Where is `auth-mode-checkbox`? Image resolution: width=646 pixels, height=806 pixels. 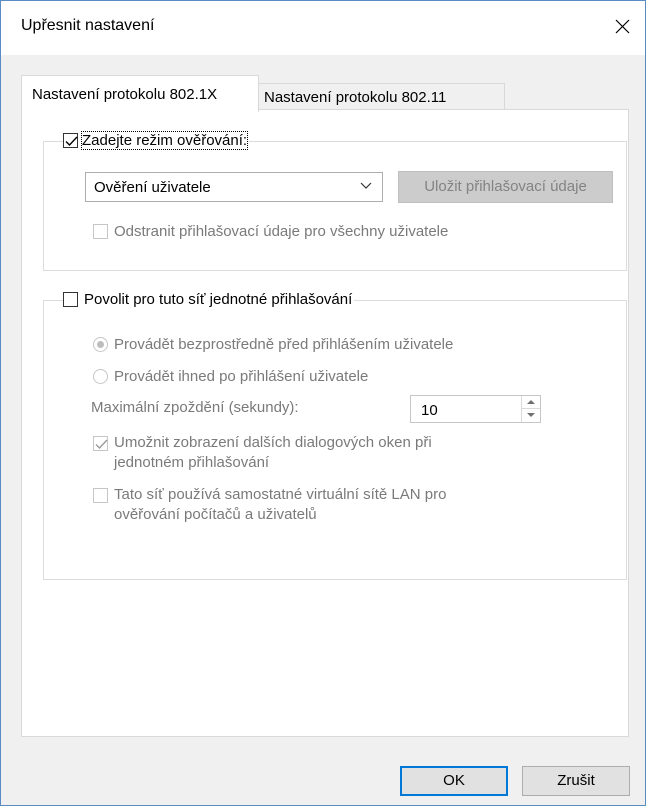 auth-mode-checkbox is located at coordinates (70, 140).